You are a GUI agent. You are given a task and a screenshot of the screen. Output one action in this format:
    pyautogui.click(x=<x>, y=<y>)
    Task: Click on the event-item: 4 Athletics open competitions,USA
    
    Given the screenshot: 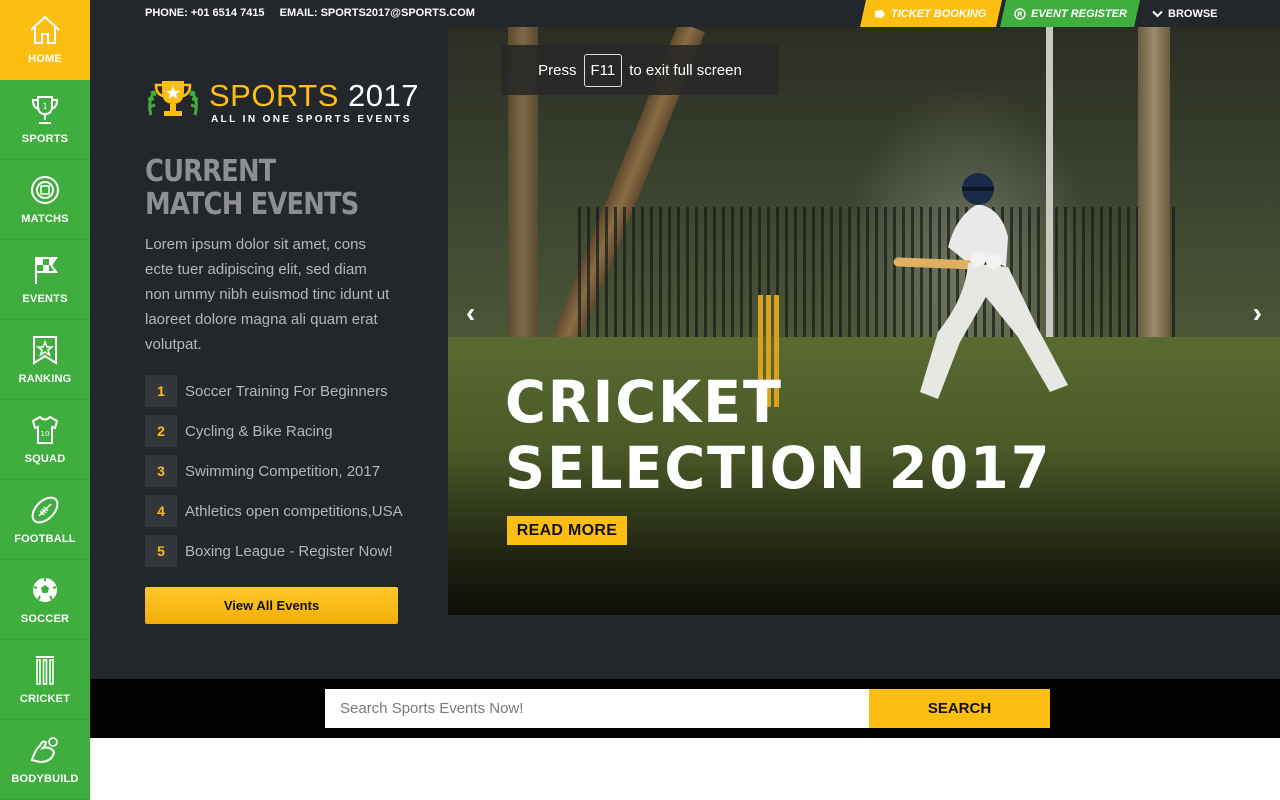 What is the action you would take?
    pyautogui.click(x=274, y=511)
    